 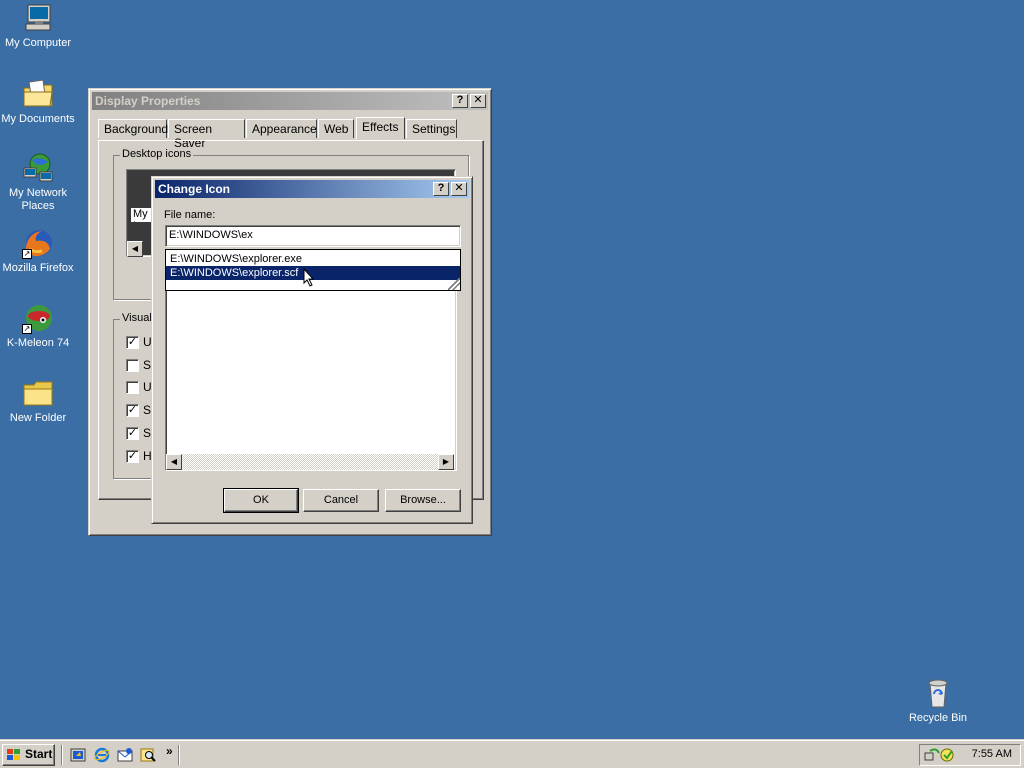 What do you see at coordinates (132, 456) in the screenshot?
I see `effect-checkbox-6: ✓` at bounding box center [132, 456].